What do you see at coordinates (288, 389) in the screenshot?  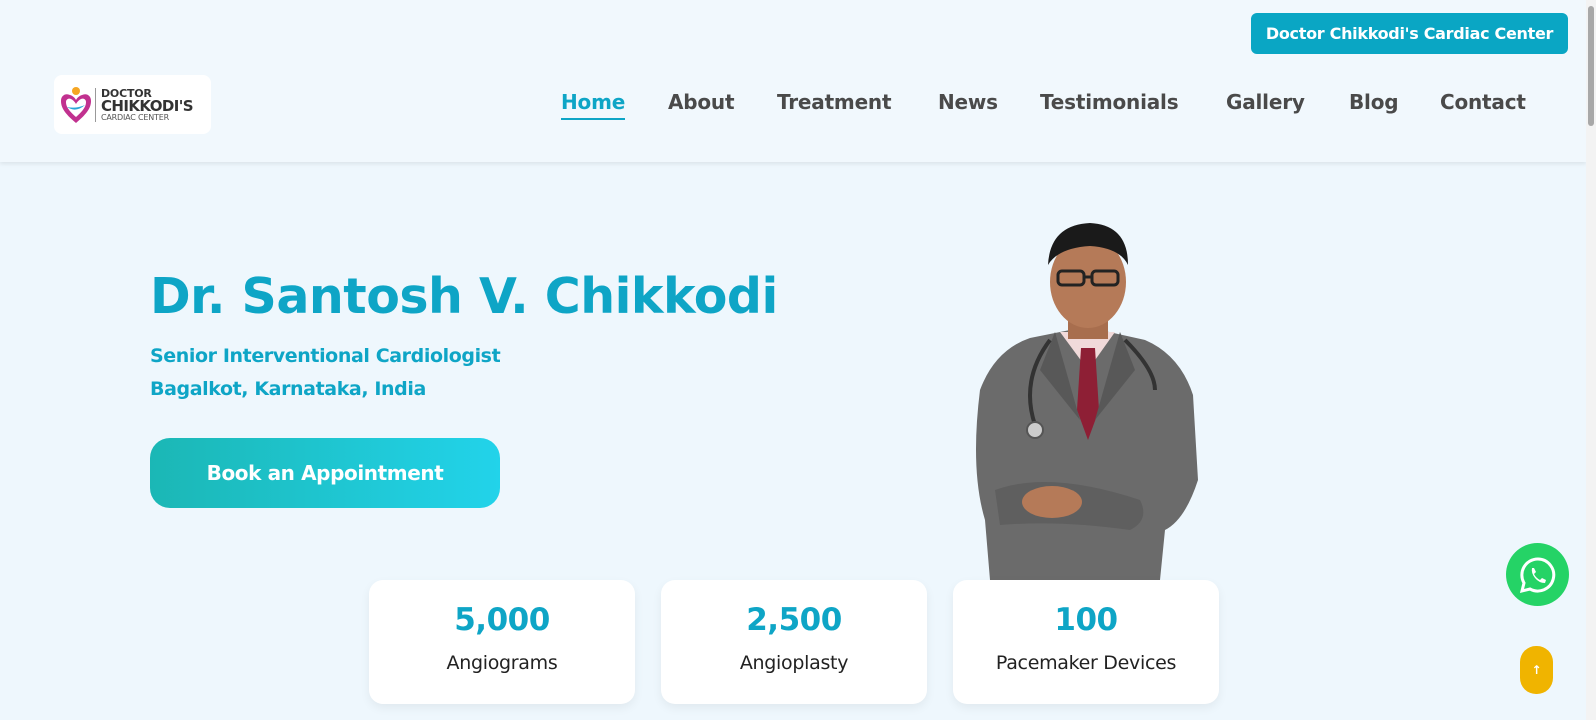 I see `doctor-location: Bagalkot, Karnataka, India` at bounding box center [288, 389].